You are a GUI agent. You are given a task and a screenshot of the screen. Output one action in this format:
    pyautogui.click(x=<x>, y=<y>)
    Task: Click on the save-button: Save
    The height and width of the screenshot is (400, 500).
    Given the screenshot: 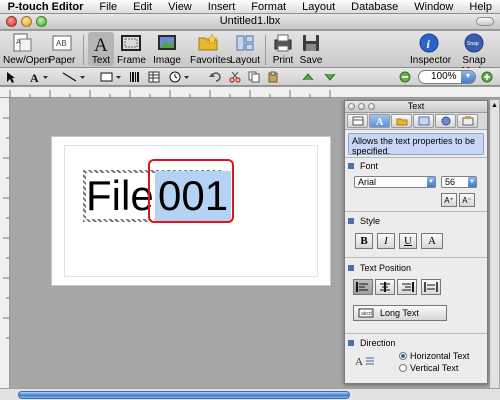 What is the action you would take?
    pyautogui.click(x=311, y=49)
    